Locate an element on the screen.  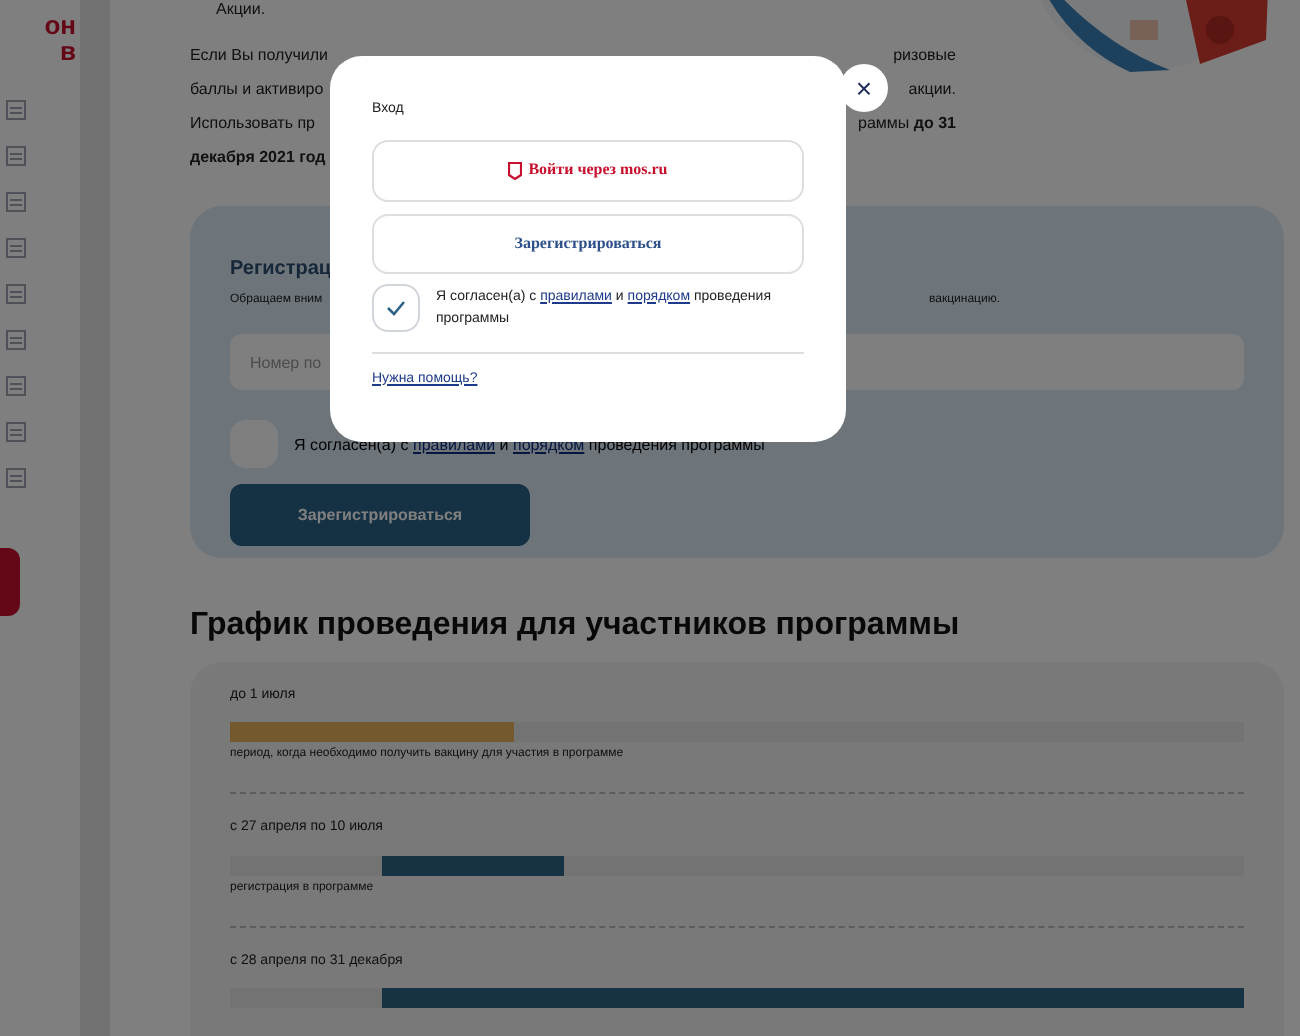
paragraph-text: акции. is located at coordinates (932, 90).